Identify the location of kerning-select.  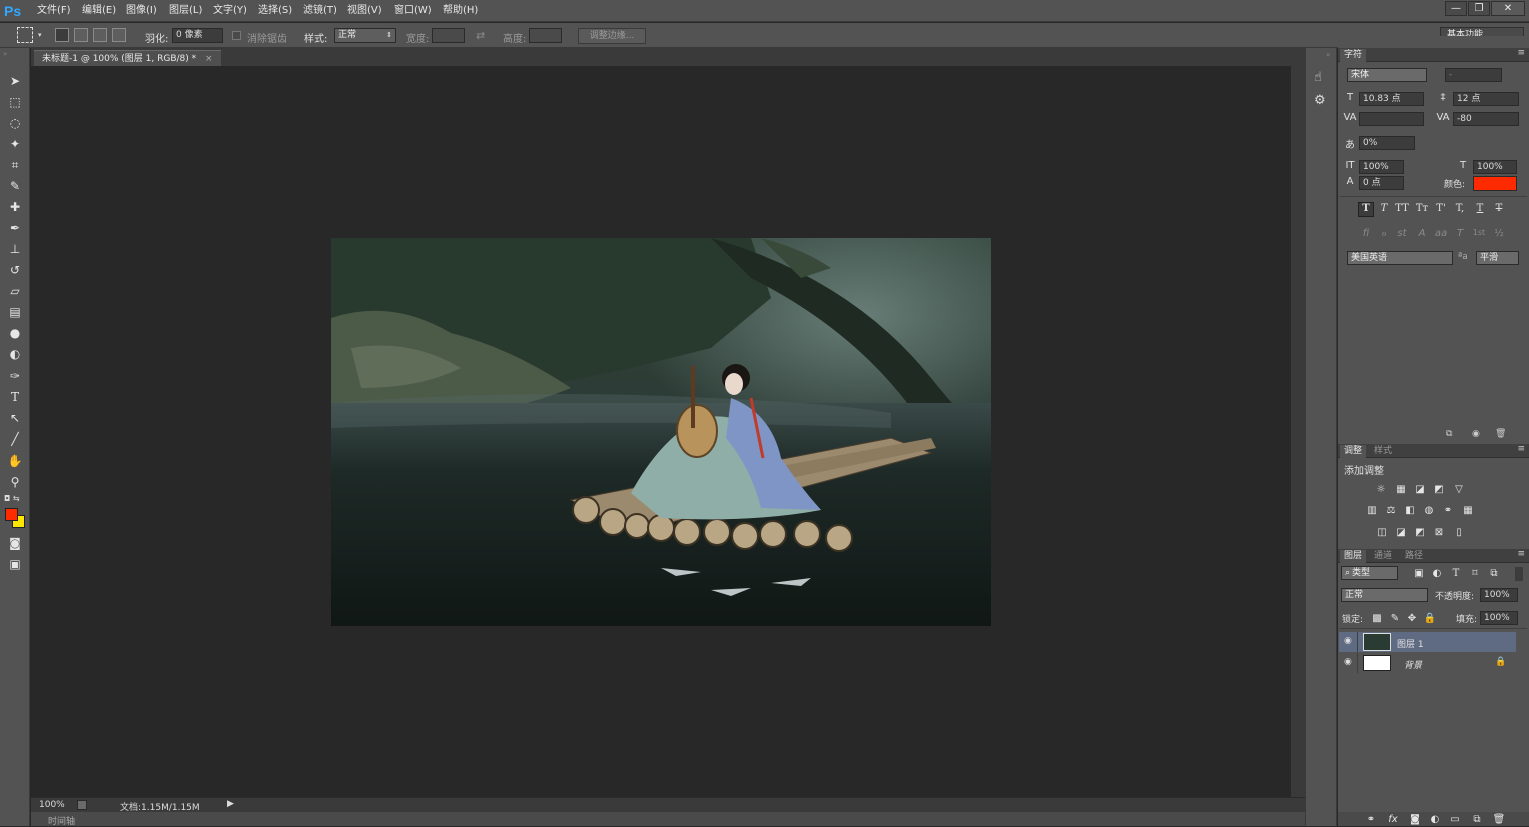
(1391, 119).